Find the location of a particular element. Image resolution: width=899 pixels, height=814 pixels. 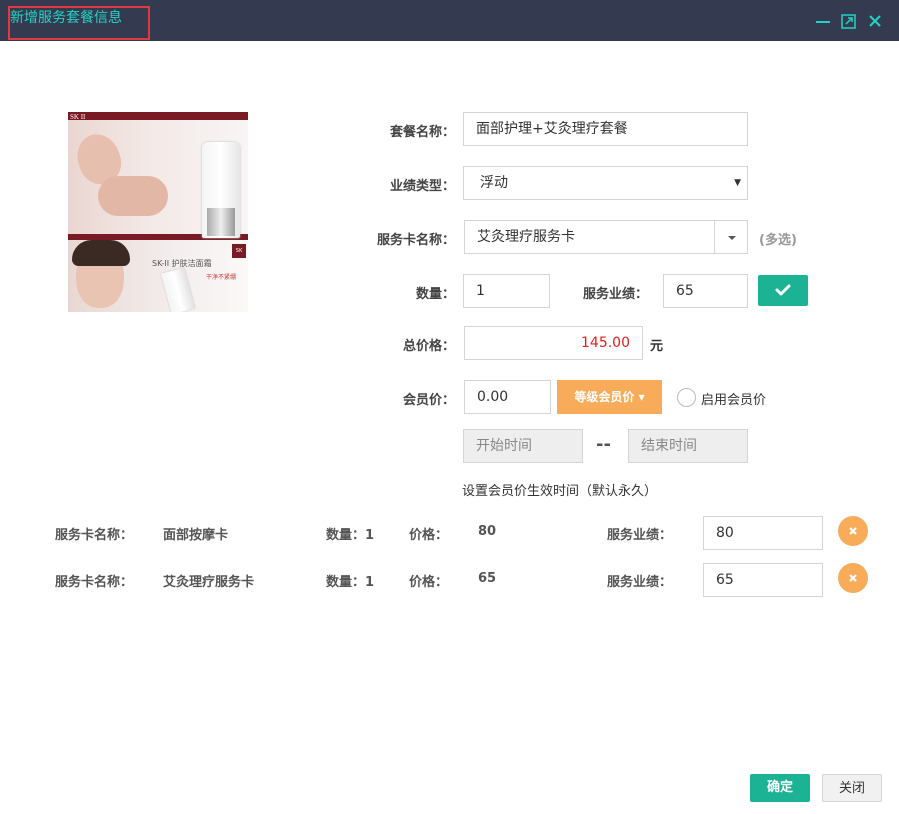

level-member-price-button: 等级会员价 ▾ is located at coordinates (609, 397).